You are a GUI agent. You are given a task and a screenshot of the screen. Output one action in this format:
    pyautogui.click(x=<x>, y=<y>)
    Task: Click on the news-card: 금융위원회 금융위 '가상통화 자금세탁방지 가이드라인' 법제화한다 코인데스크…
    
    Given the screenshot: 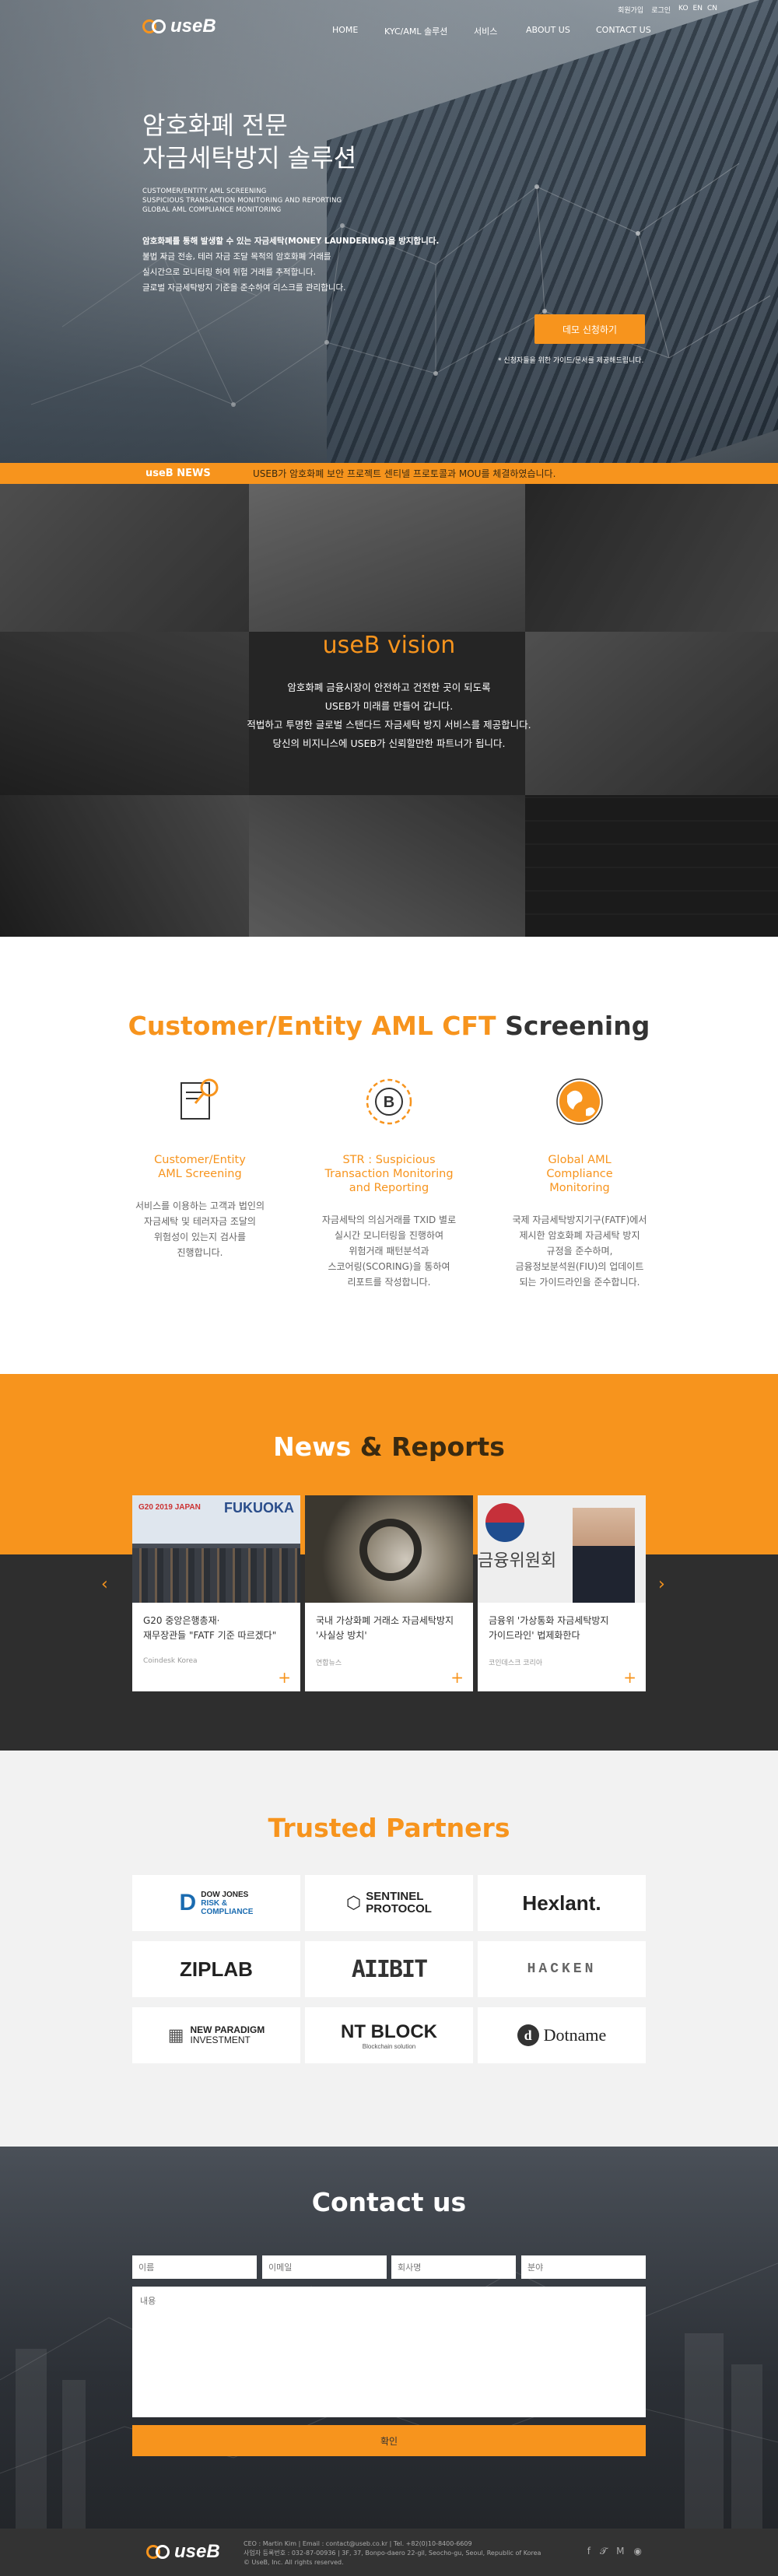 What is the action you would take?
    pyautogui.click(x=562, y=1593)
    